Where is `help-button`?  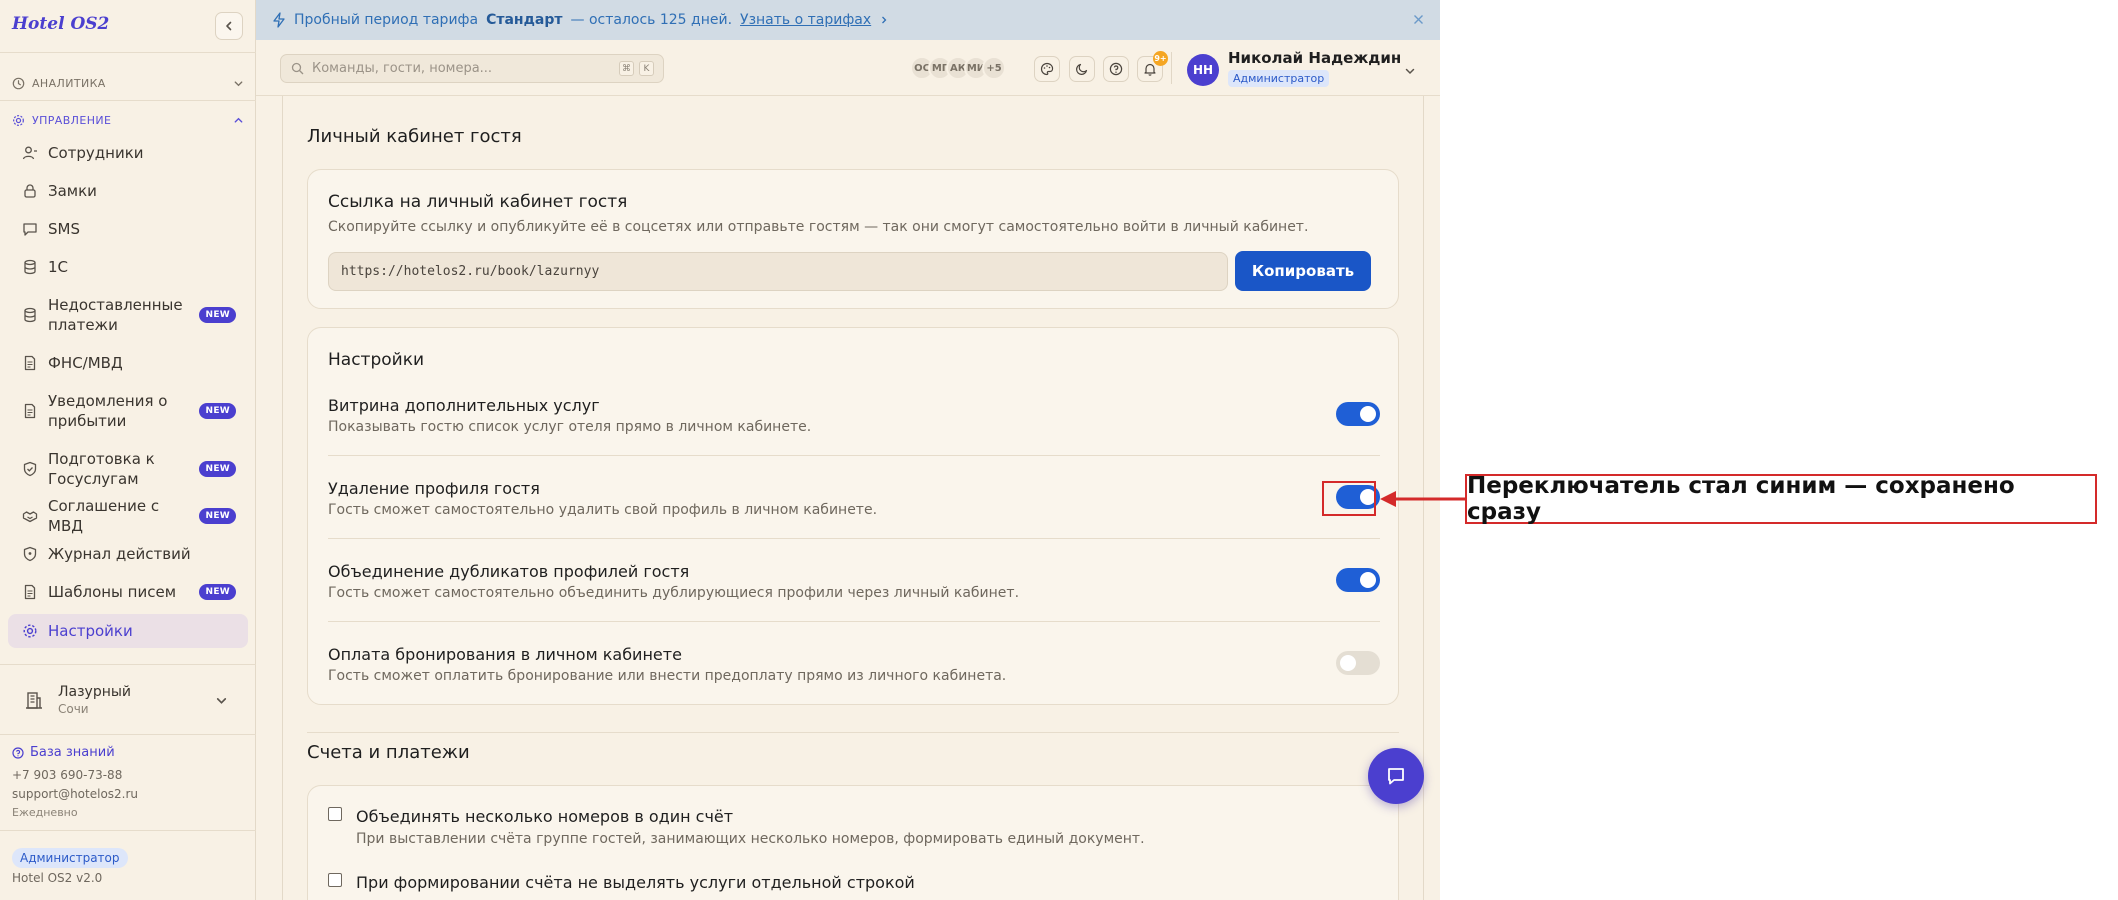
help-button is located at coordinates (1116, 69).